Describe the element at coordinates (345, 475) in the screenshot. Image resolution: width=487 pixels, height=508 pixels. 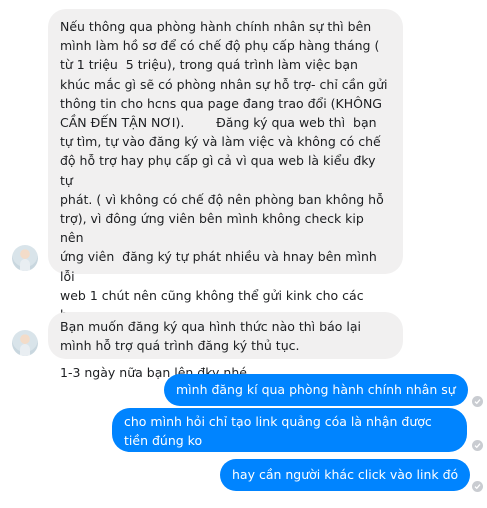
I see `outgoing-message-bubble: hay cần người khác click vào link đó` at that location.